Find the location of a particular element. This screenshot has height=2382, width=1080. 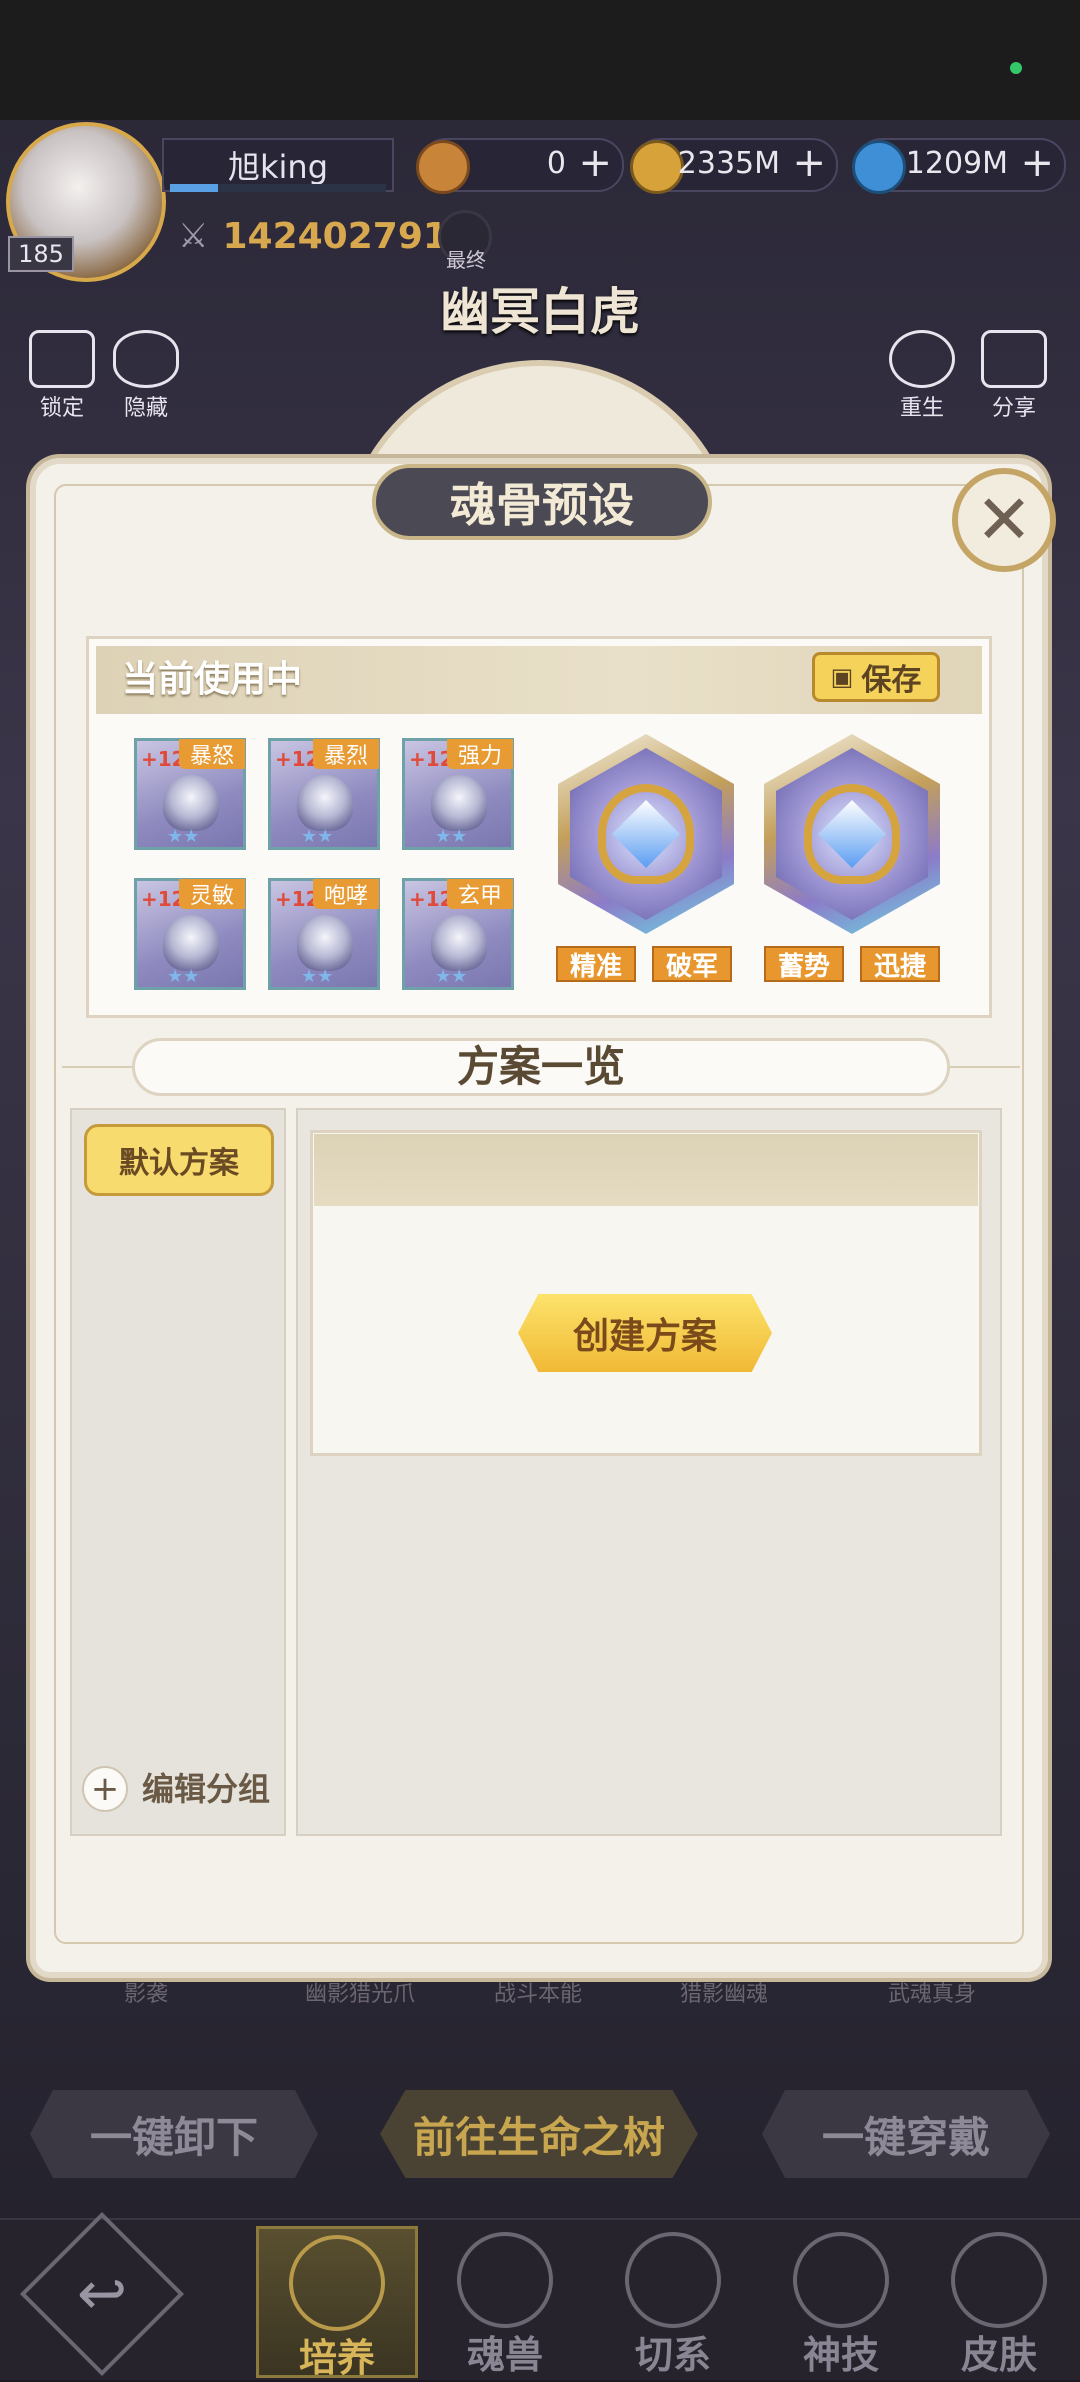

fox-icon is located at coordinates (999, 2280).